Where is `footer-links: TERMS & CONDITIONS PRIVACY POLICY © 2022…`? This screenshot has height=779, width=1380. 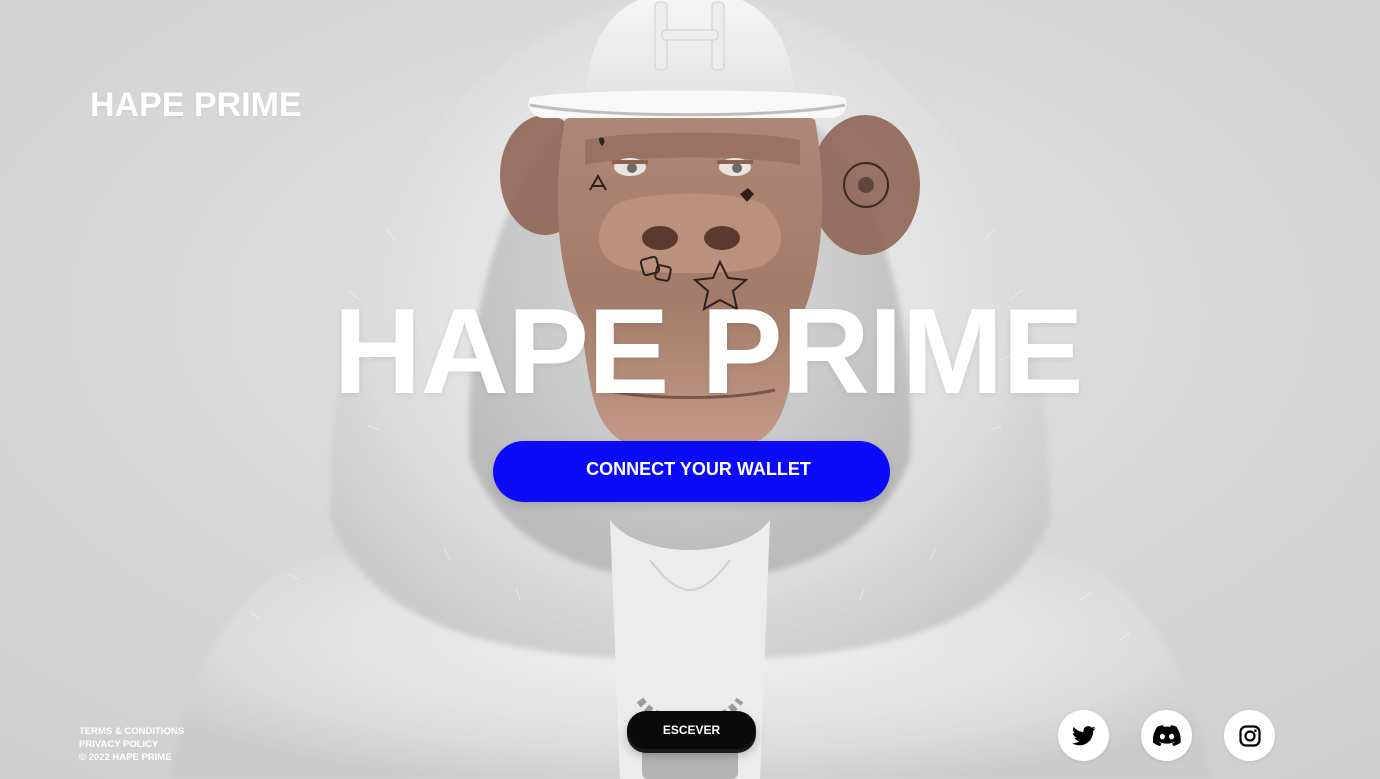
footer-links: TERMS & CONDITIONS PRIVACY POLICY © 2022… is located at coordinates (131, 744).